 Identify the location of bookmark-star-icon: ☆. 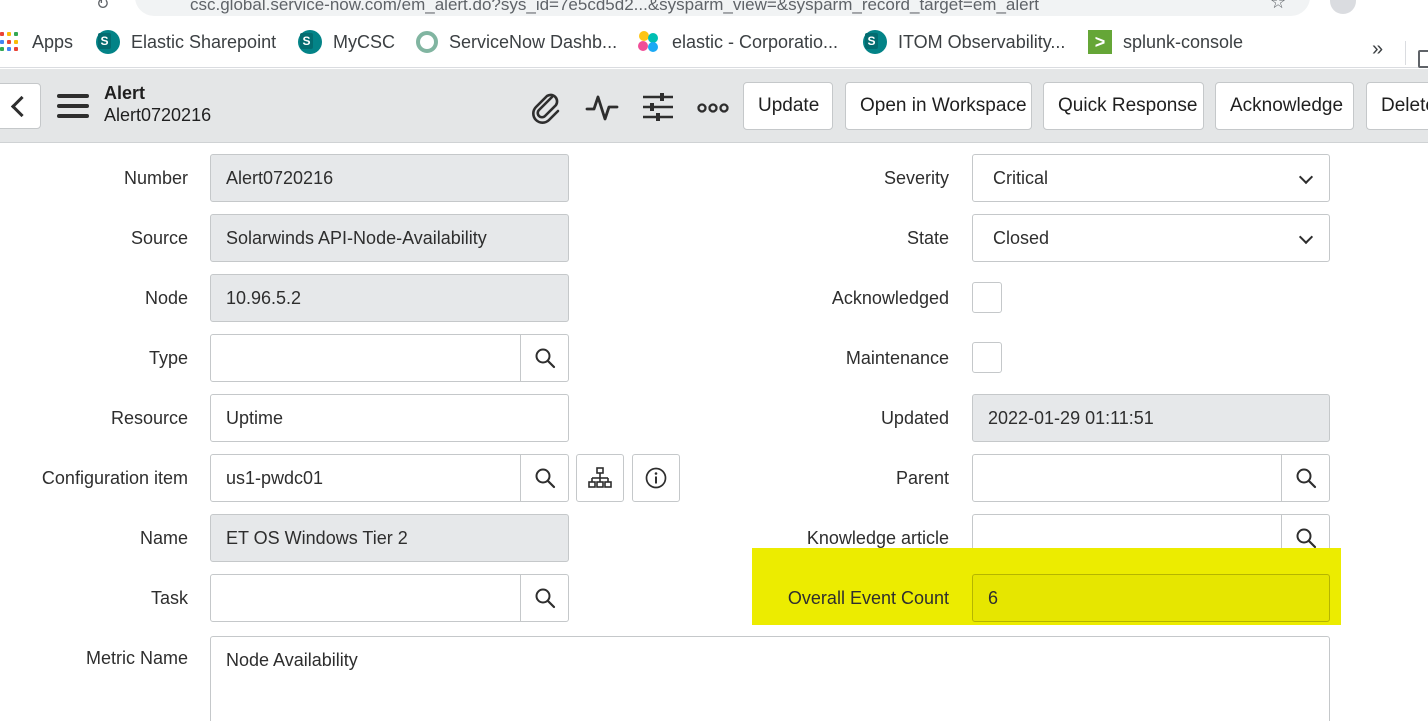
(1278, 6).